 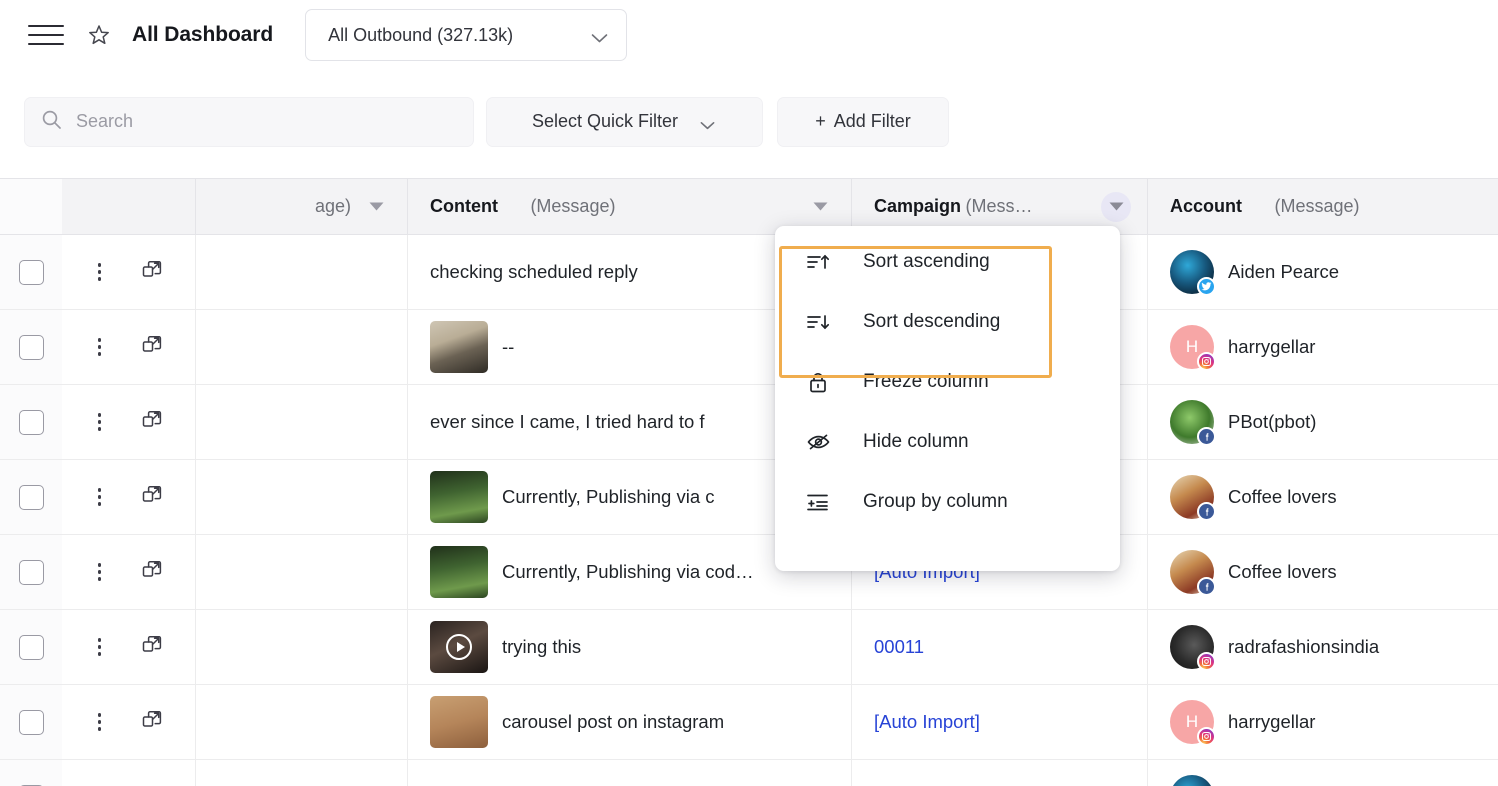 I want to click on account-name: PBot(pbot), so click(x=1272, y=421).